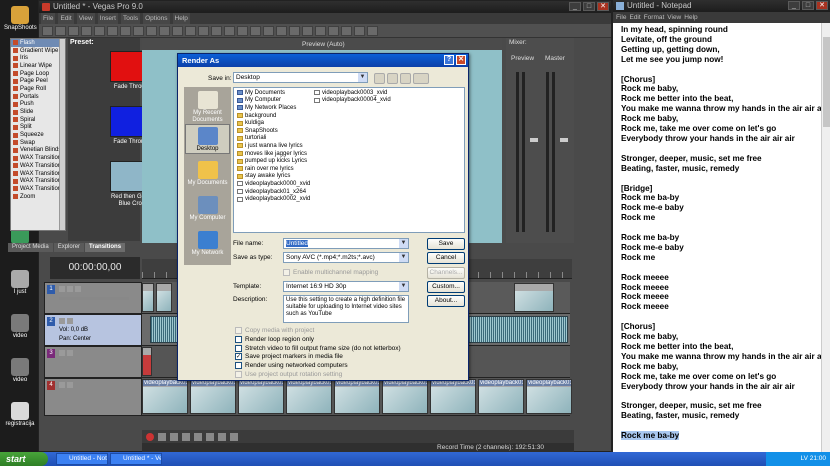 The width and height of the screenshot is (830, 466). What do you see at coordinates (273, 93) in the screenshot?
I see `file-item: My Documents` at bounding box center [273, 93].